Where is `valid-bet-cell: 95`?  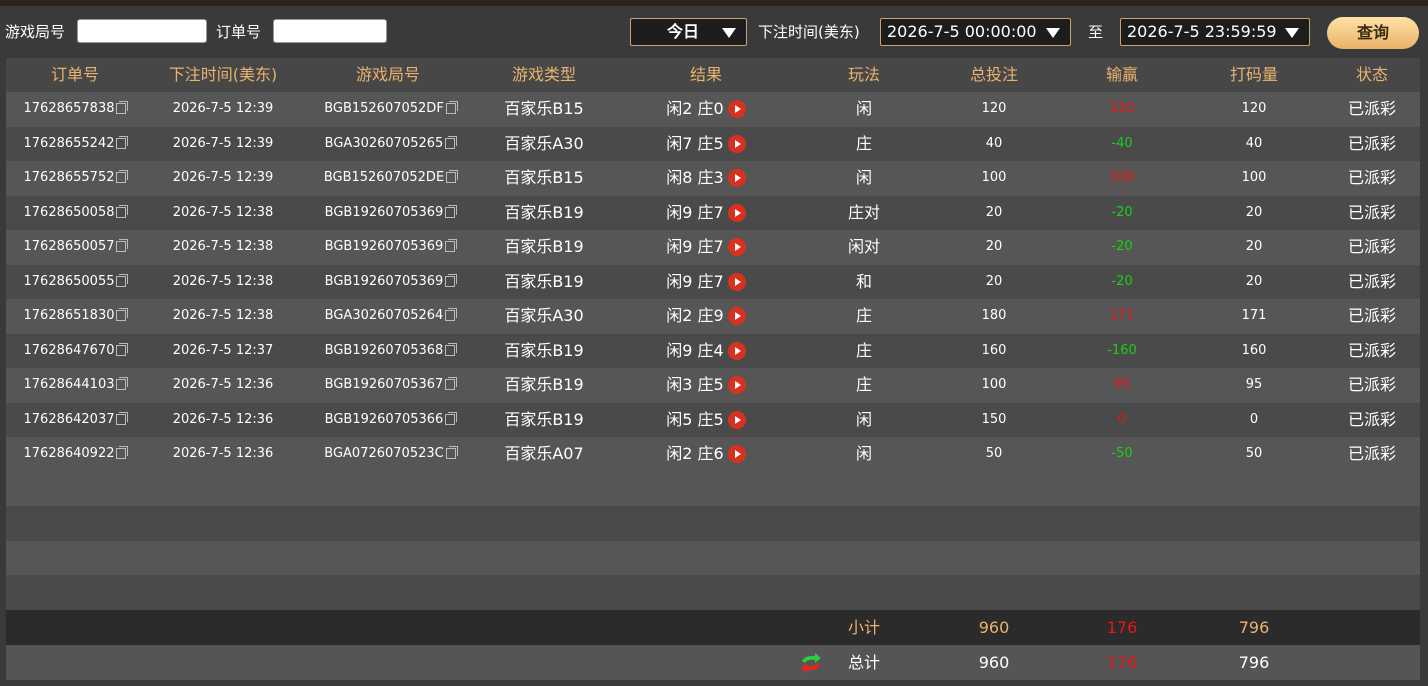 valid-bet-cell: 95 is located at coordinates (1254, 384).